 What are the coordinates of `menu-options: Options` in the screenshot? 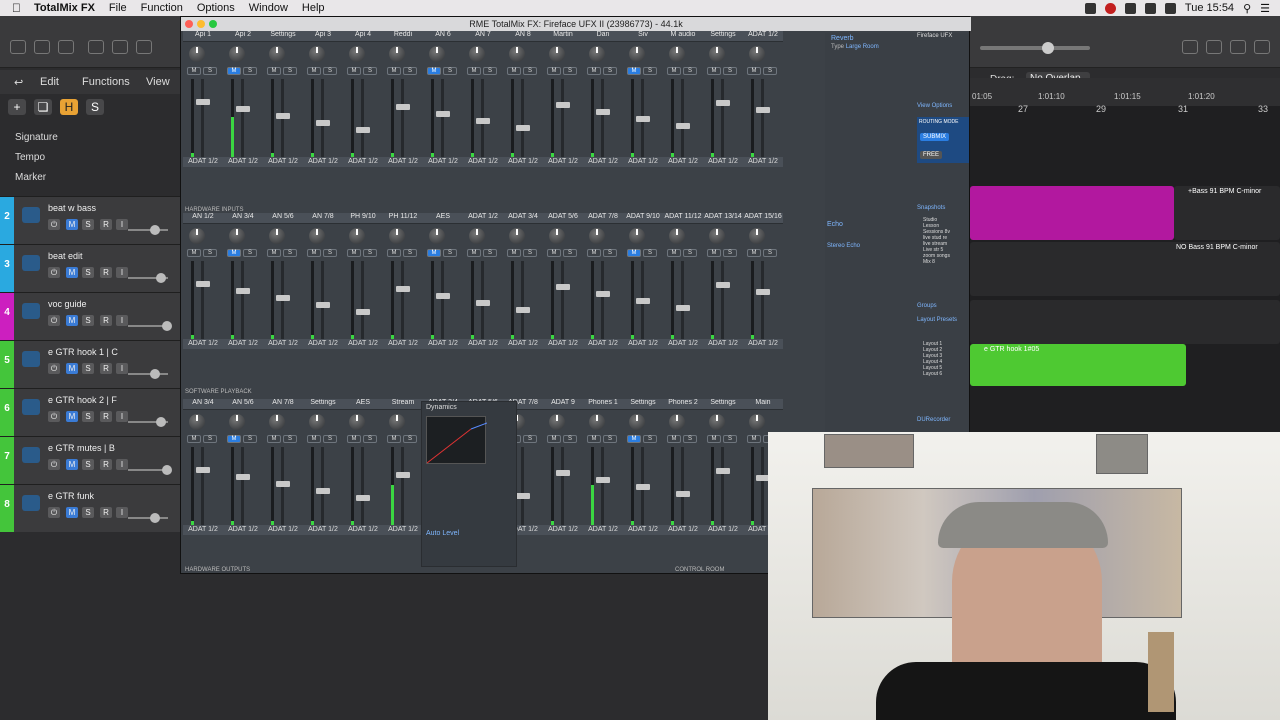 It's located at (216, 8).